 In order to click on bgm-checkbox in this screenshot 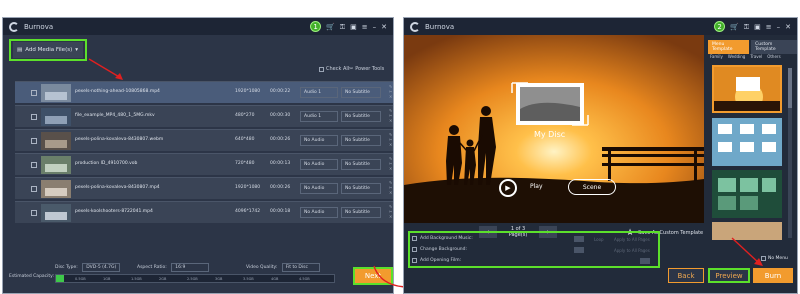, I will do `click(414, 238)`.